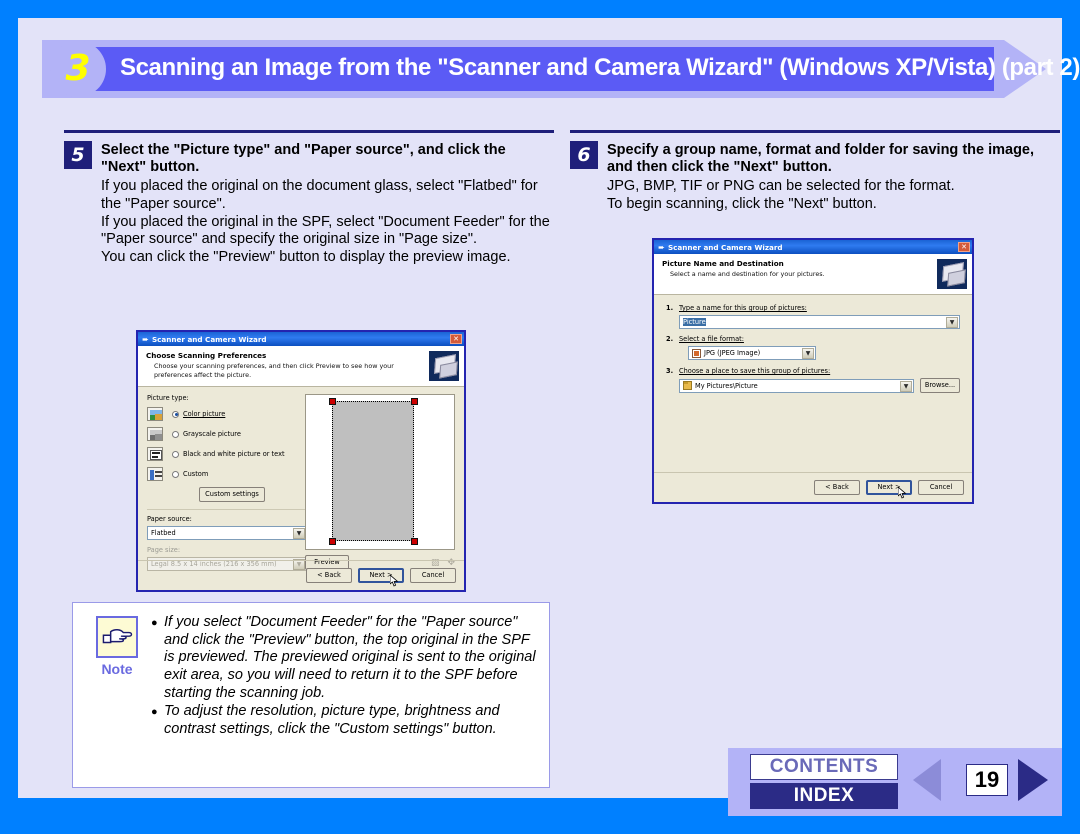 The image size is (1080, 834). I want to click on step-2-label: Select a file format:, so click(711, 339).